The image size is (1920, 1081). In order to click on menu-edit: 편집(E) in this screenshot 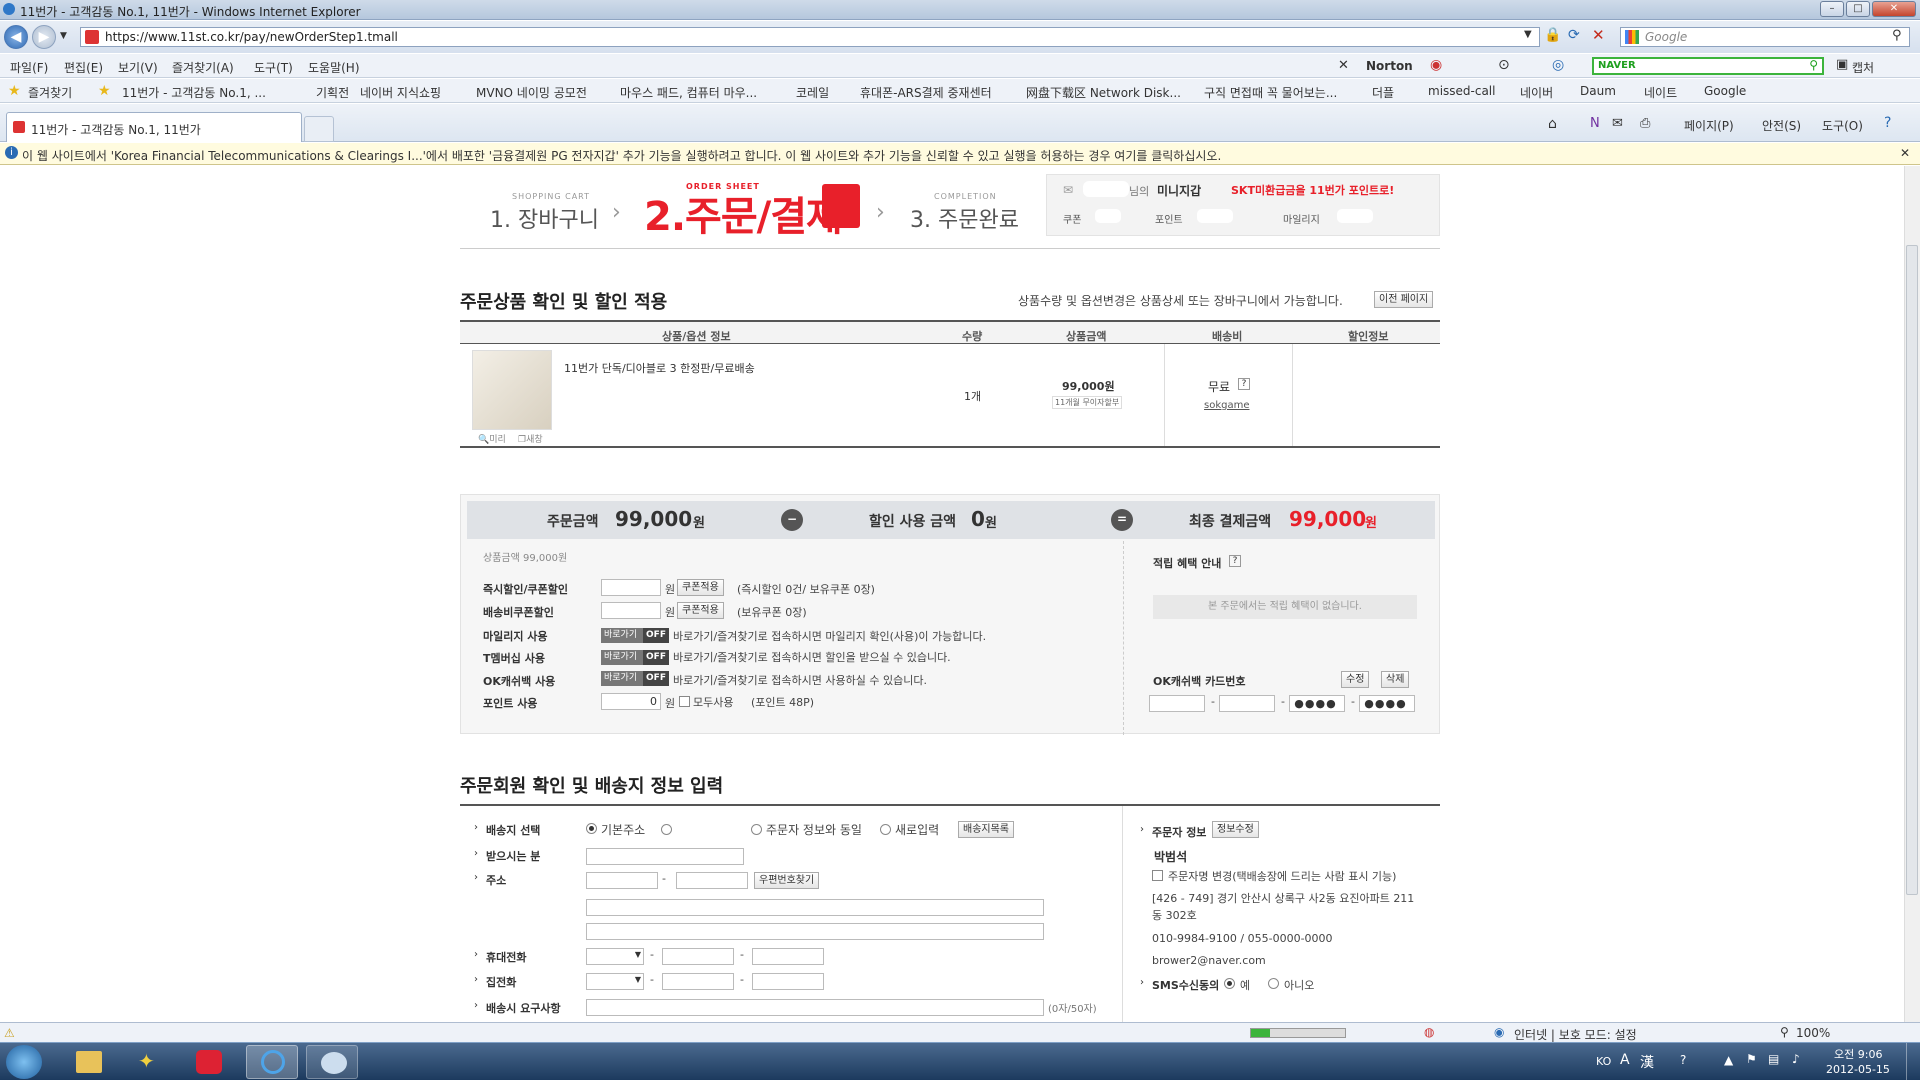, I will do `click(83, 67)`.